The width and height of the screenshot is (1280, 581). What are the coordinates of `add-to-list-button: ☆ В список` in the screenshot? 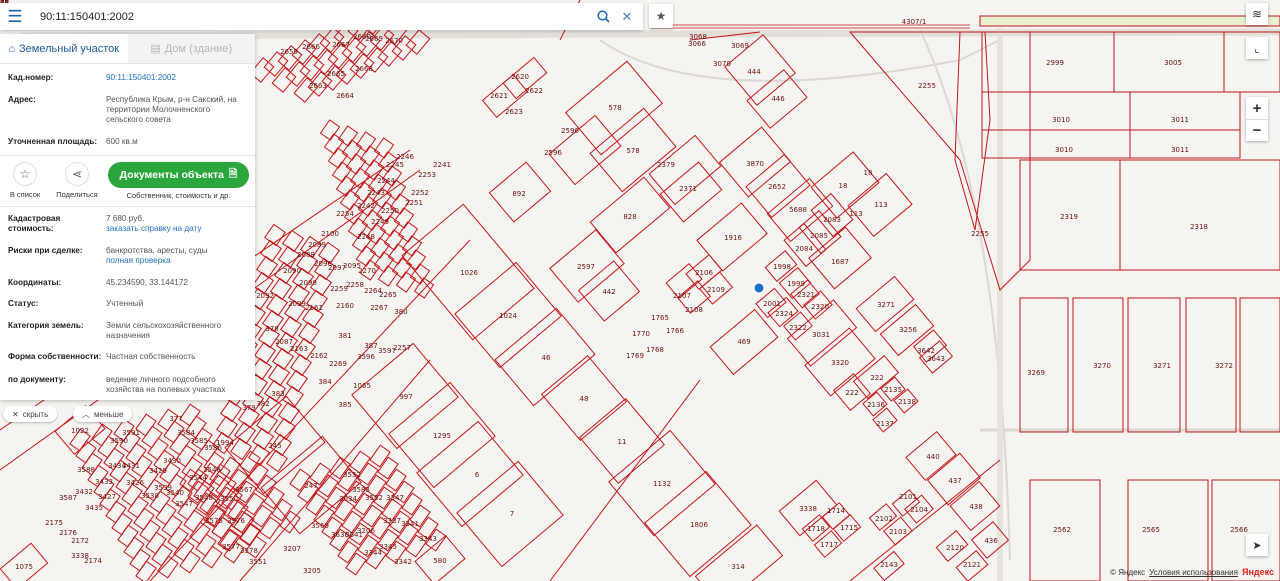 It's located at (25, 180).